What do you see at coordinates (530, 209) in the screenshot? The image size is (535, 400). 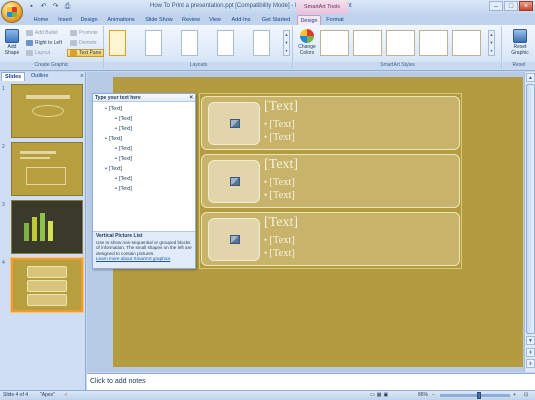 I see `scrollbar-thumb` at bounding box center [530, 209].